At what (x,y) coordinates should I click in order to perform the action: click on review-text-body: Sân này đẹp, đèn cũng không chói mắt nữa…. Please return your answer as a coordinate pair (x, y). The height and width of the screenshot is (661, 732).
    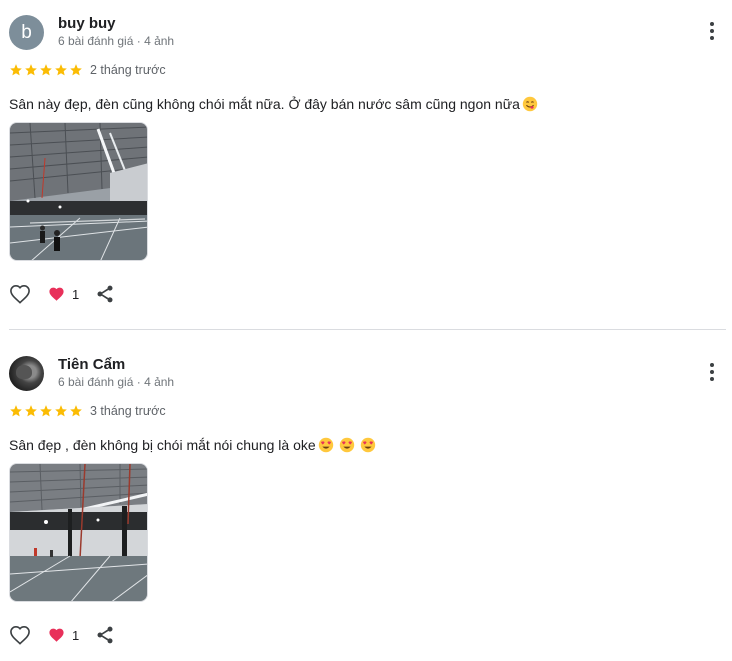
    Looking at the image, I should click on (264, 104).